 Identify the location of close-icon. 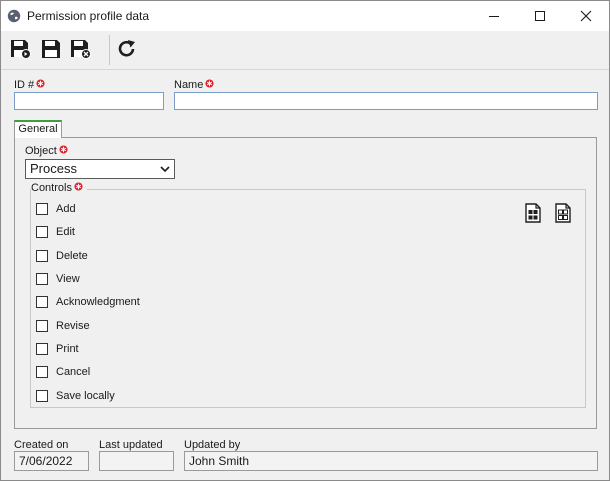
(586, 16).